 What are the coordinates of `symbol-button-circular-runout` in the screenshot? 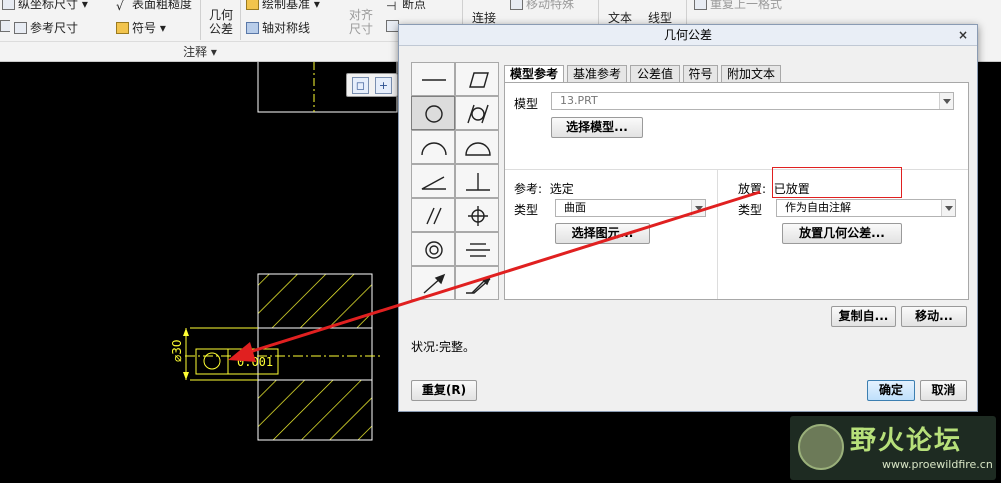 It's located at (433, 283).